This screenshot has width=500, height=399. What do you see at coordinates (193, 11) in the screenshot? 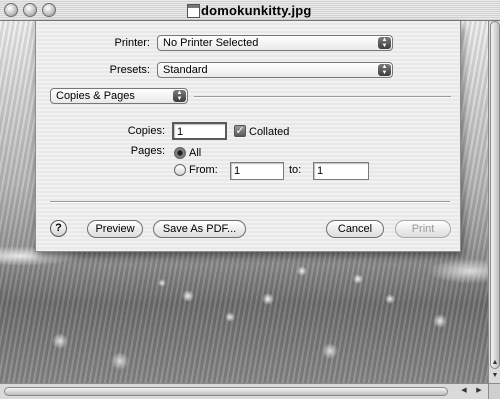
I see `document-icon` at bounding box center [193, 11].